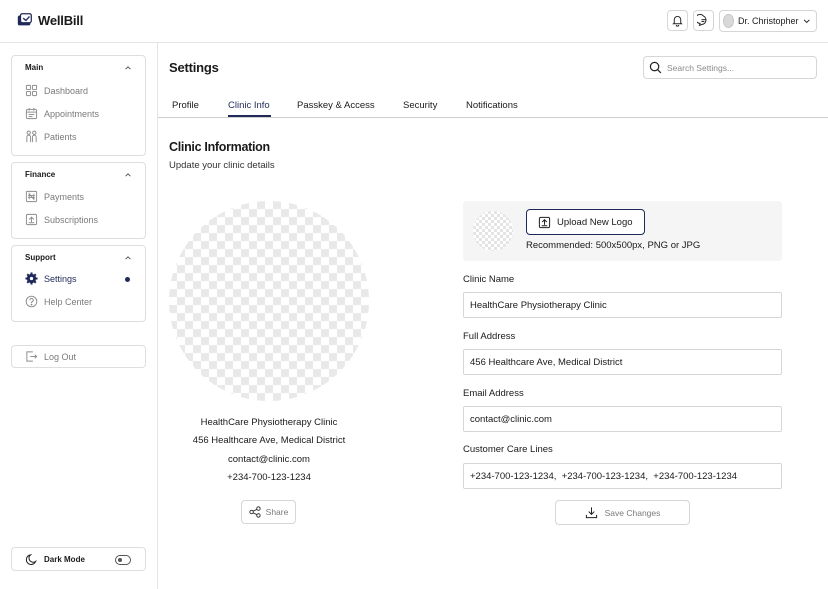  What do you see at coordinates (591, 513) in the screenshot?
I see `download-icon` at bounding box center [591, 513].